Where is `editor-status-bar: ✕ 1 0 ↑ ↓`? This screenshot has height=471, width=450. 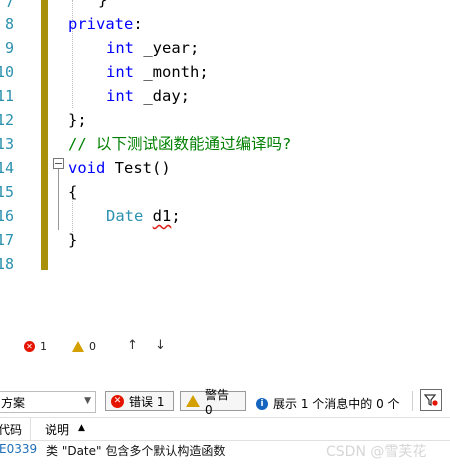
editor-status-bar: ✕ 1 0 ↑ ↓ is located at coordinates (225, 348).